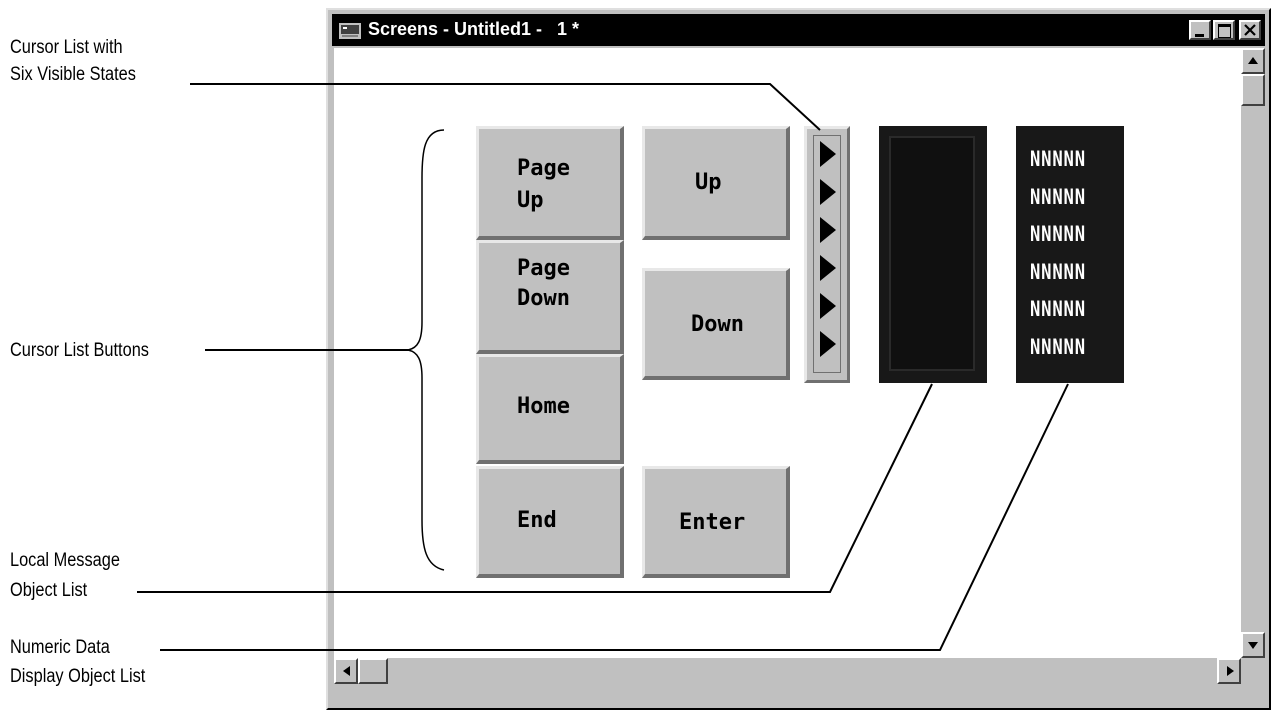 The height and width of the screenshot is (713, 1281). What do you see at coordinates (505, 107) in the screenshot?
I see `leader-line-cursor-list` at bounding box center [505, 107].